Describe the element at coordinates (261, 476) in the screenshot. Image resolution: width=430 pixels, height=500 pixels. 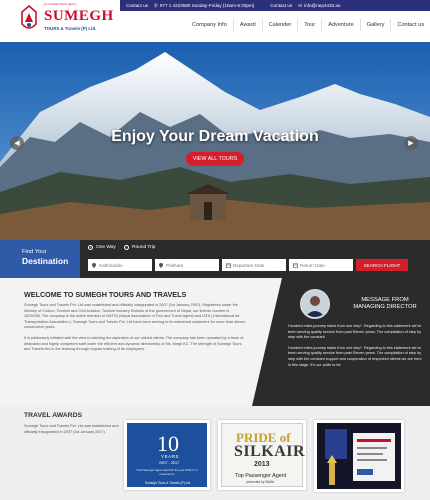
I see `award-title-text: Top Passenger Agent` at that location.